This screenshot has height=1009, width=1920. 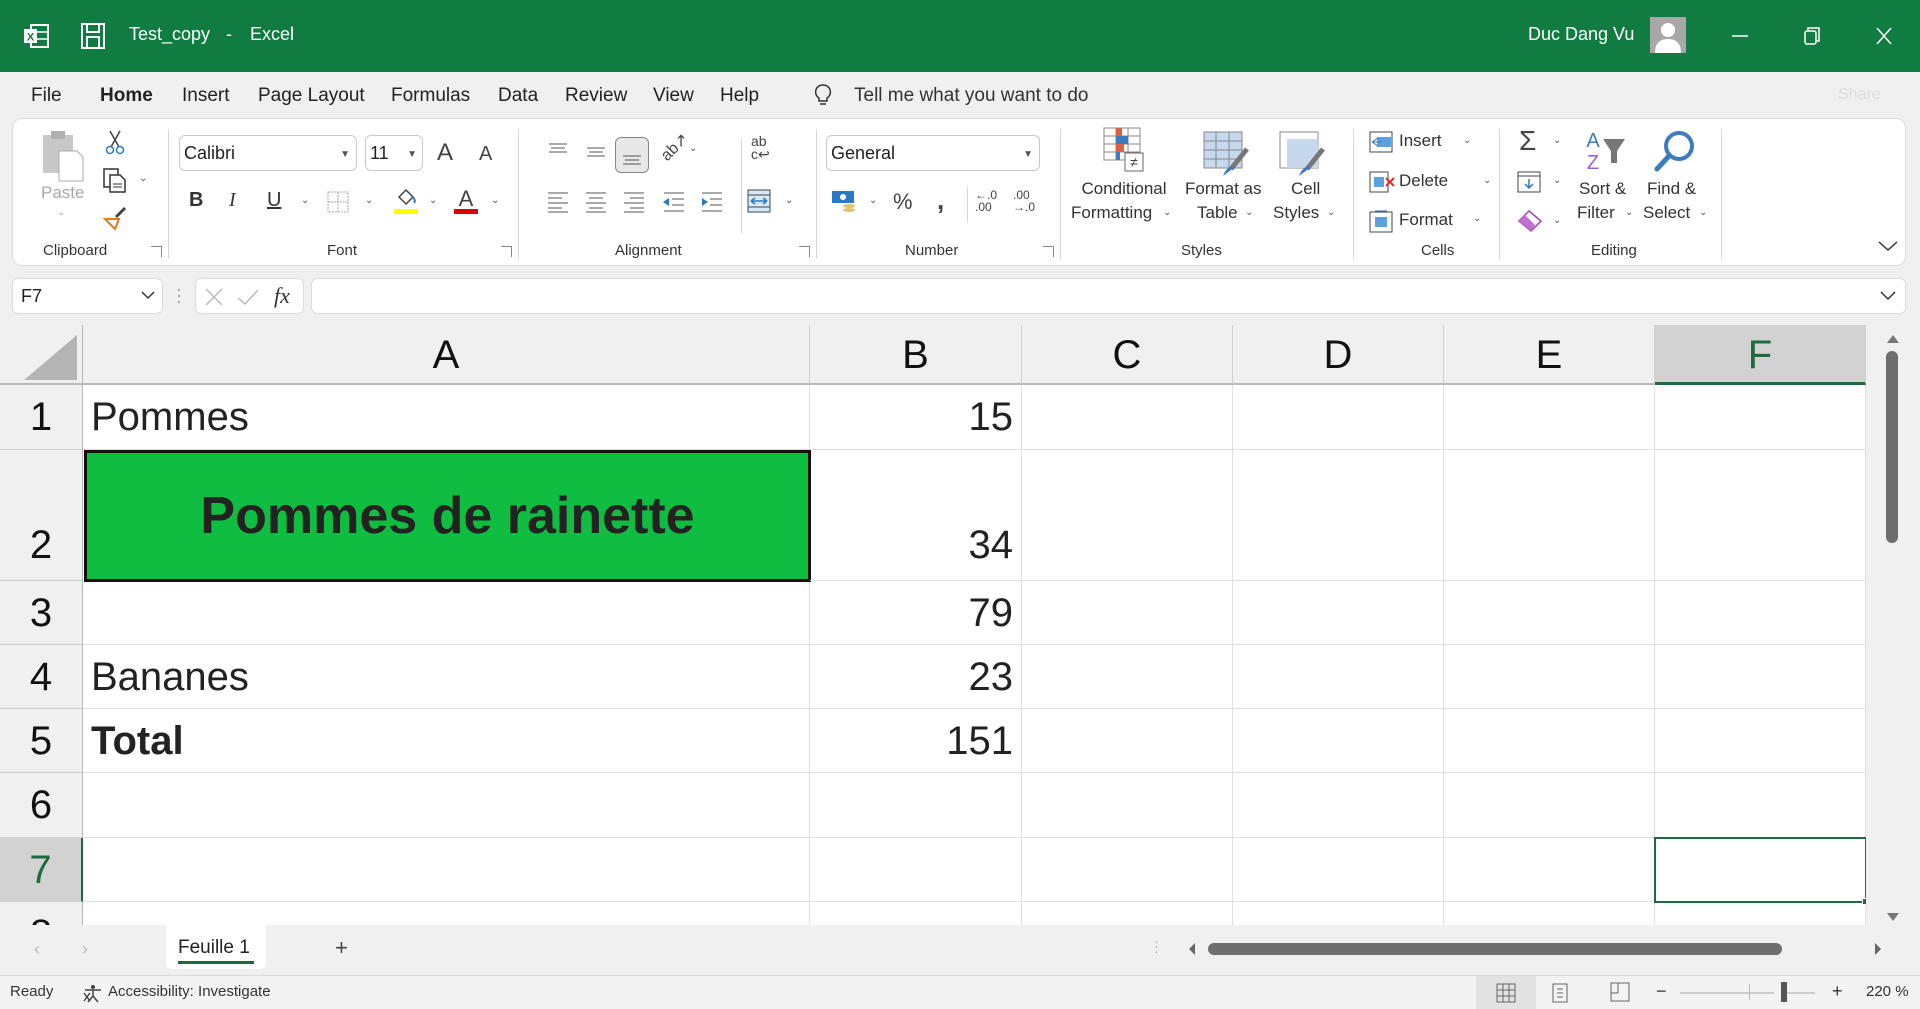 What do you see at coordinates (1217, 213) in the screenshot?
I see `format-as-table-label-2: Table` at bounding box center [1217, 213].